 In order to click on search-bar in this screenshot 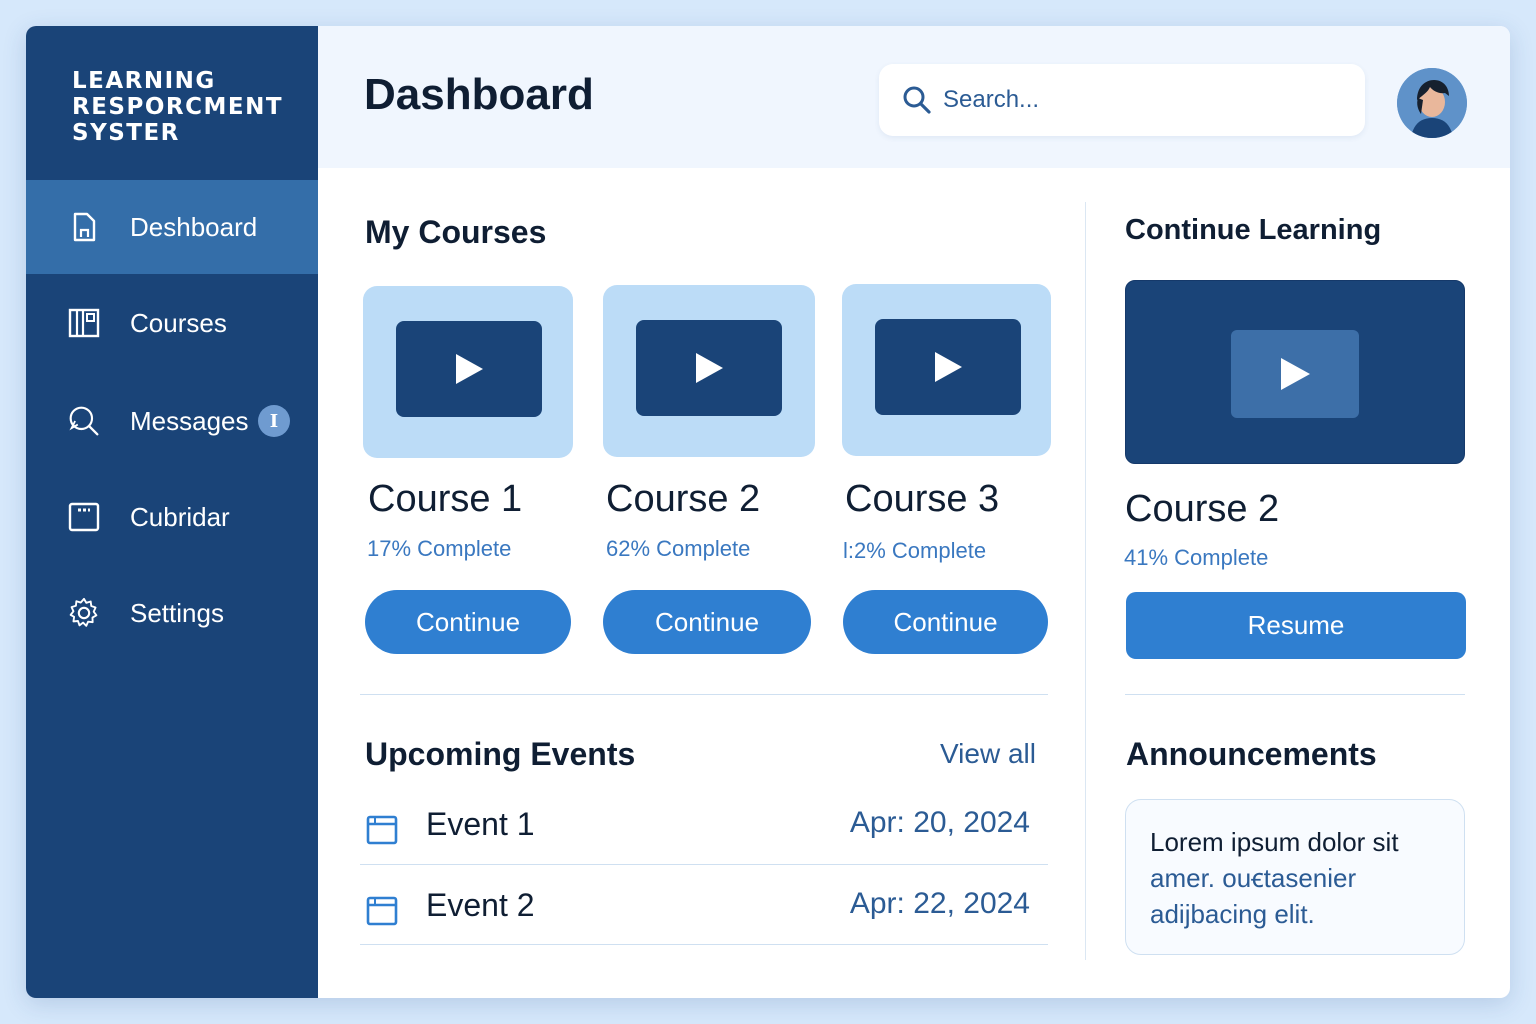, I will do `click(1122, 100)`.